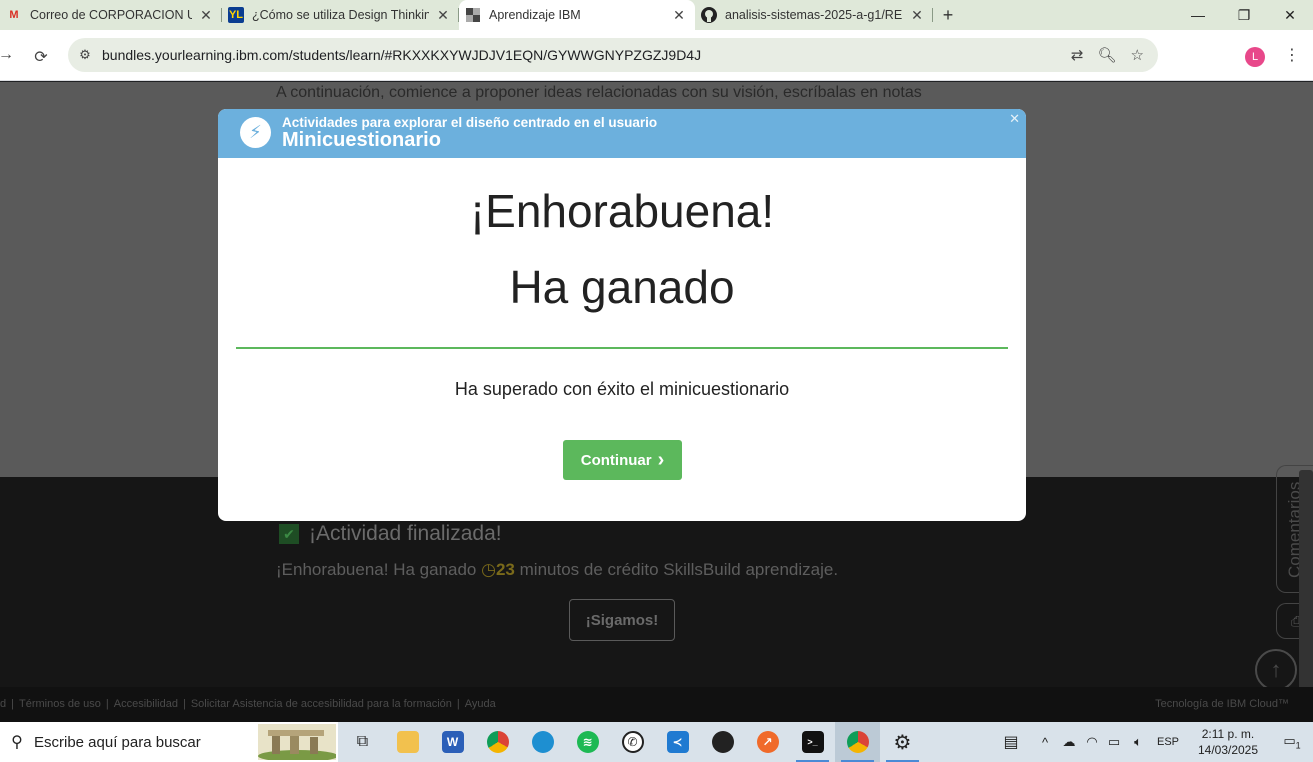 This screenshot has width=1313, height=762. Describe the element at coordinates (709, 15) in the screenshot. I see `github-icon` at that location.